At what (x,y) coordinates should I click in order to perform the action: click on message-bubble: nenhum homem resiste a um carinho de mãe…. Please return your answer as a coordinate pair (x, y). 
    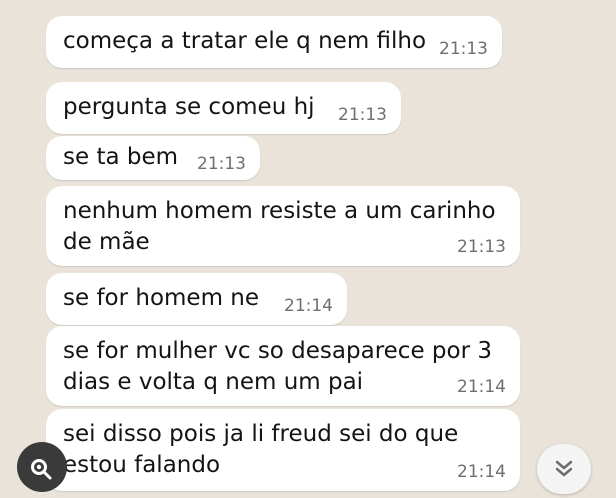
    Looking at the image, I should click on (283, 226).